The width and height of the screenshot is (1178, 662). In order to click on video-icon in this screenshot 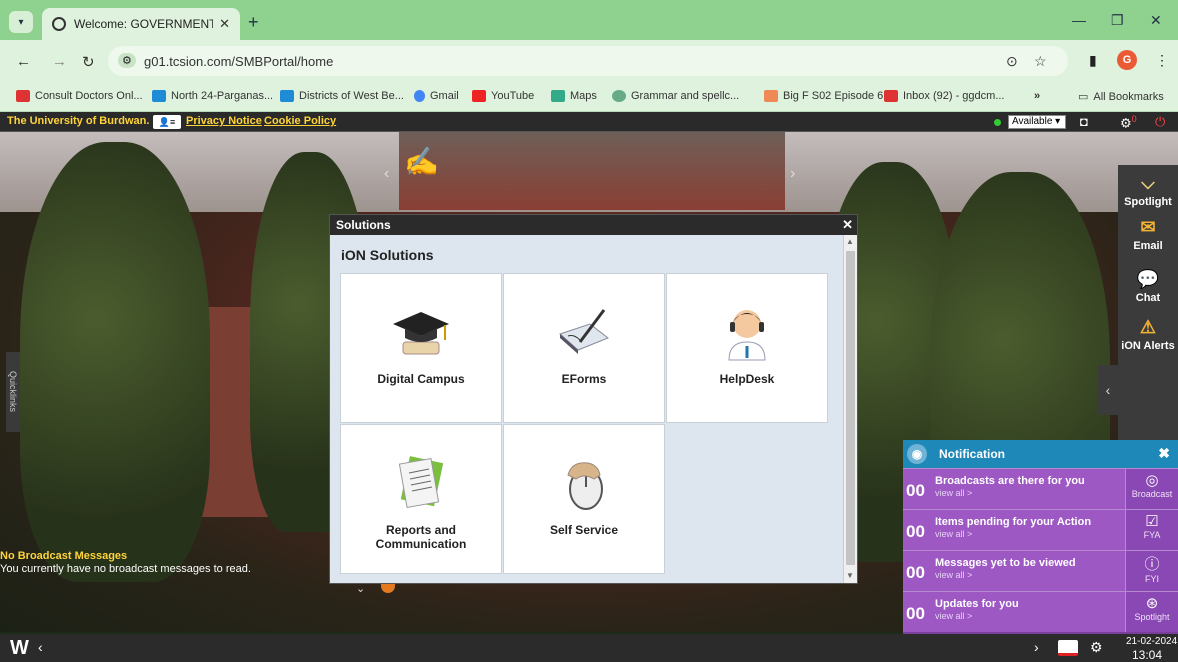, I will do `click(771, 96)`.